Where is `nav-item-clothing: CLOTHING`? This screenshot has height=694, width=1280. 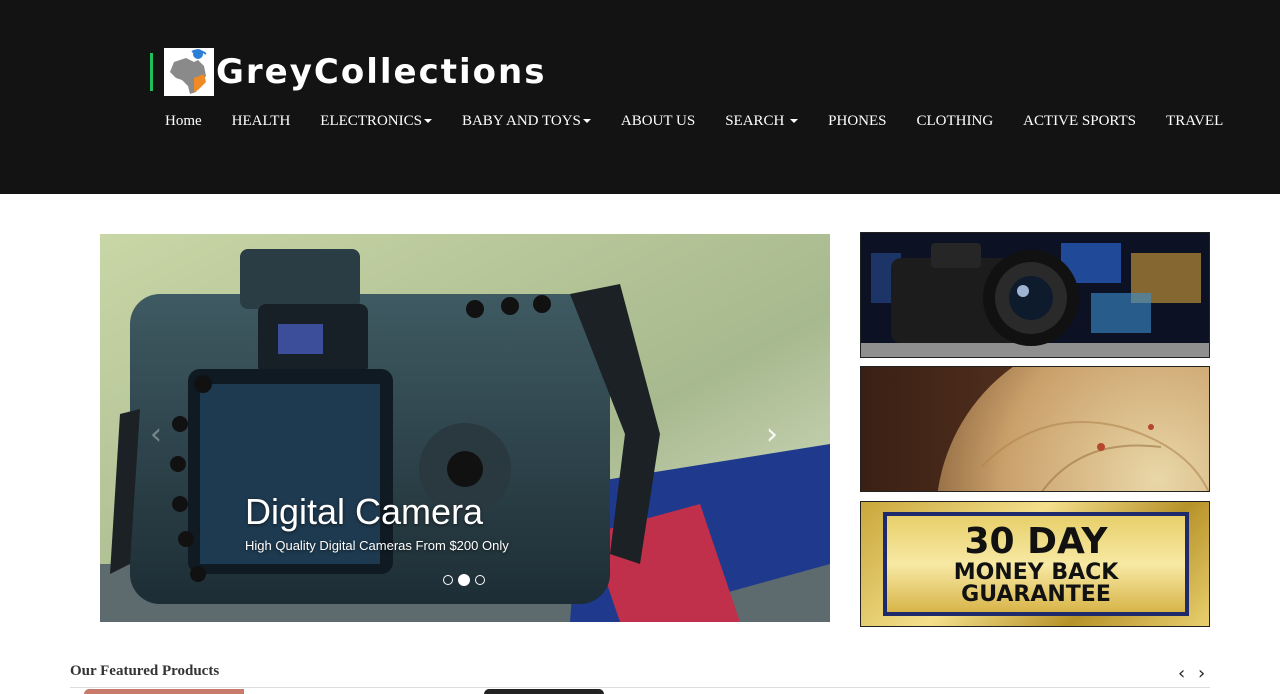 nav-item-clothing: CLOTHING is located at coordinates (955, 121).